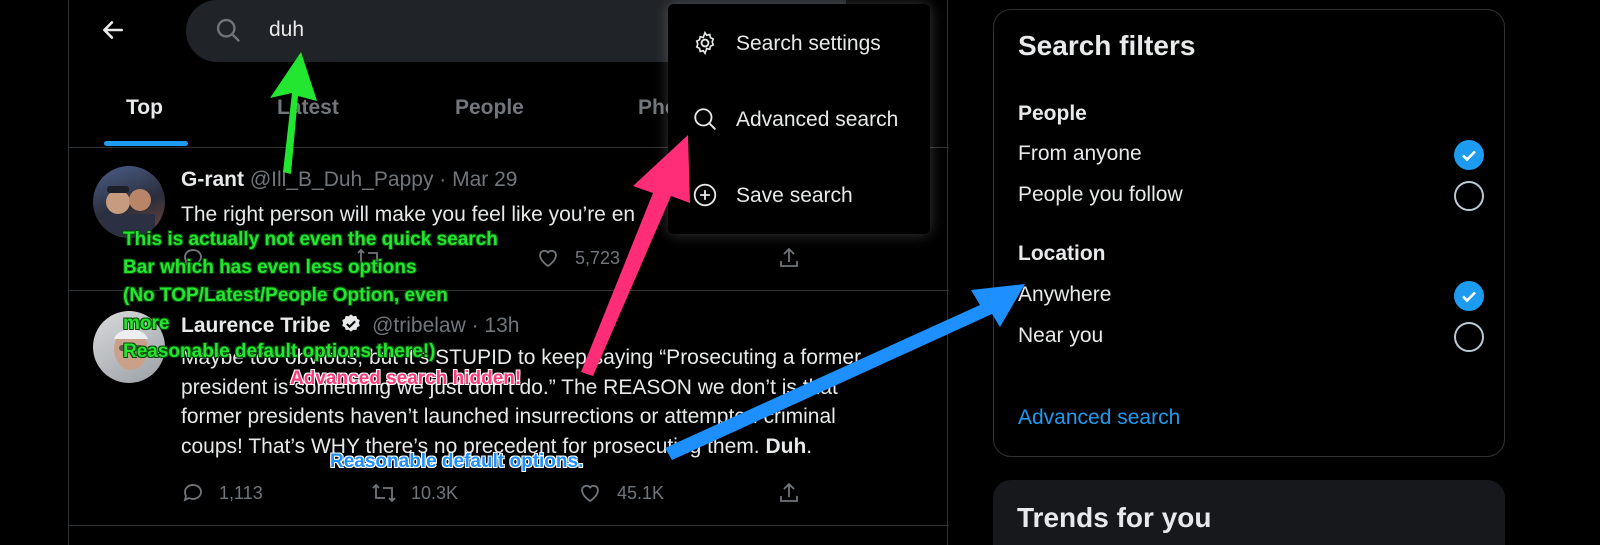  I want to click on like-button: 45.1K, so click(620, 493).